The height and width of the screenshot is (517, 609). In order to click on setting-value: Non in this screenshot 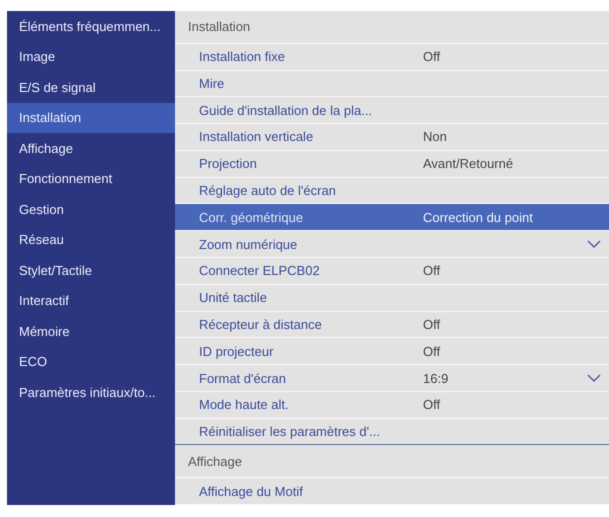, I will do `click(435, 136)`.